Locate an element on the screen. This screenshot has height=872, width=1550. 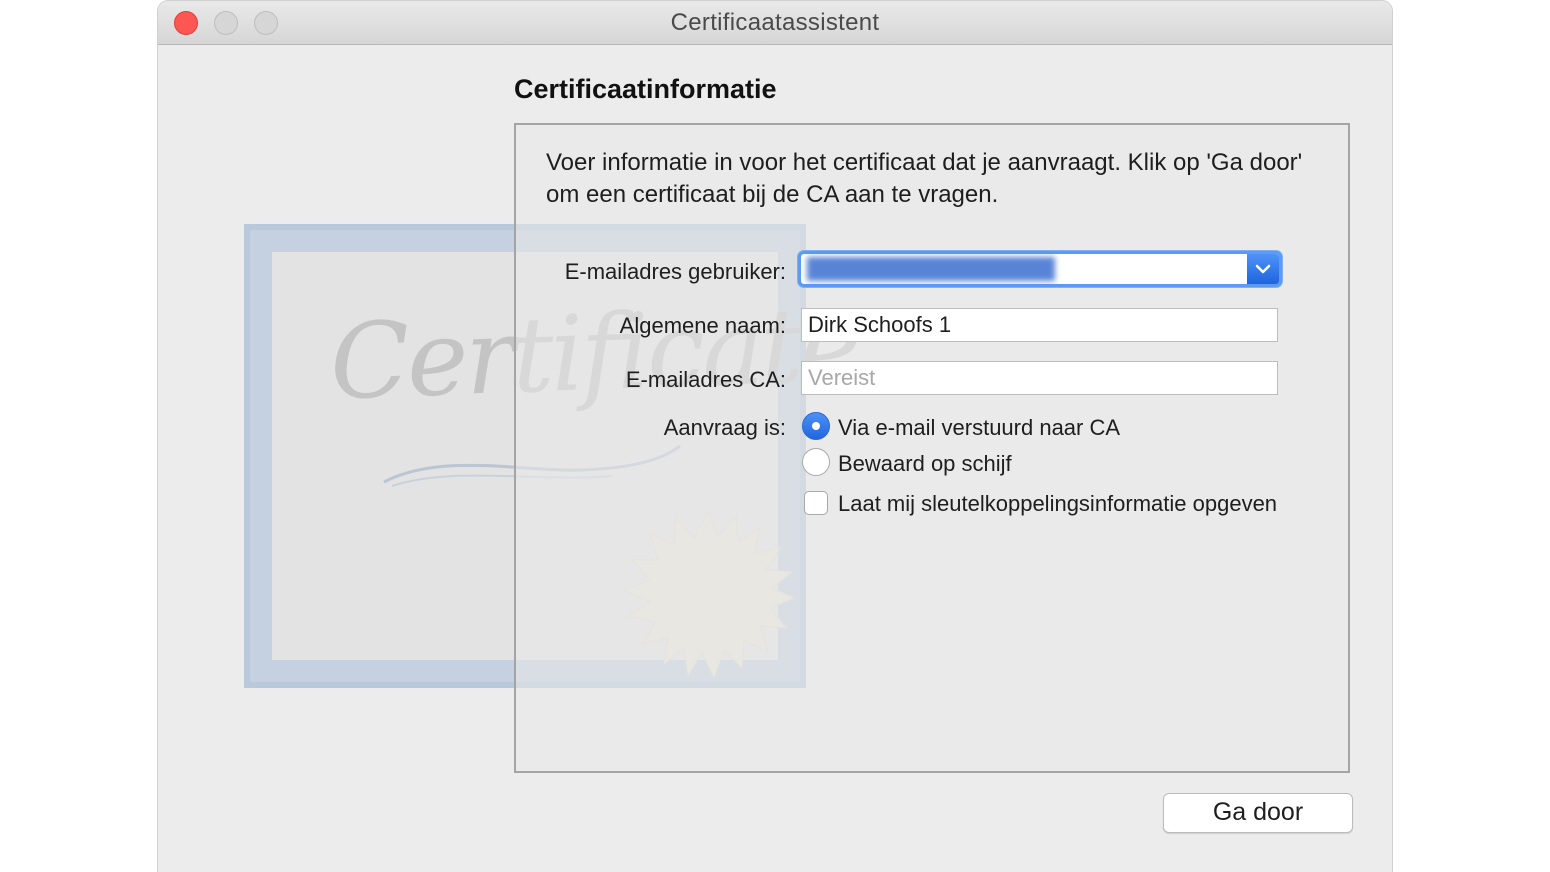
request-label: Aanvraag is: is located at coordinates (724, 427).